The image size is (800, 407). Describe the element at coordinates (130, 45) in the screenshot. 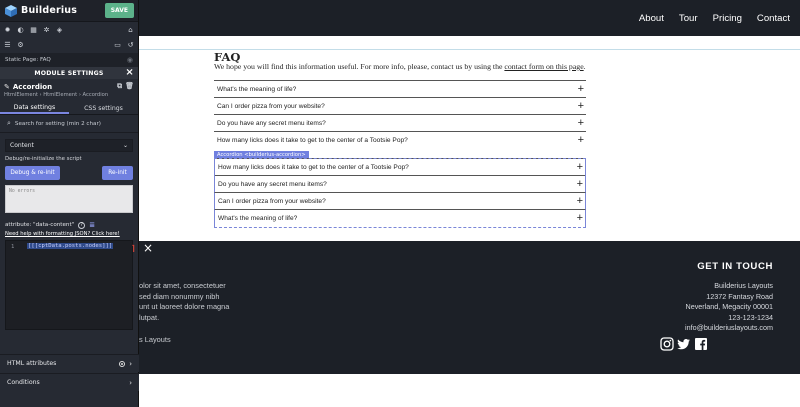

I see `history-icon: ↺` at that location.